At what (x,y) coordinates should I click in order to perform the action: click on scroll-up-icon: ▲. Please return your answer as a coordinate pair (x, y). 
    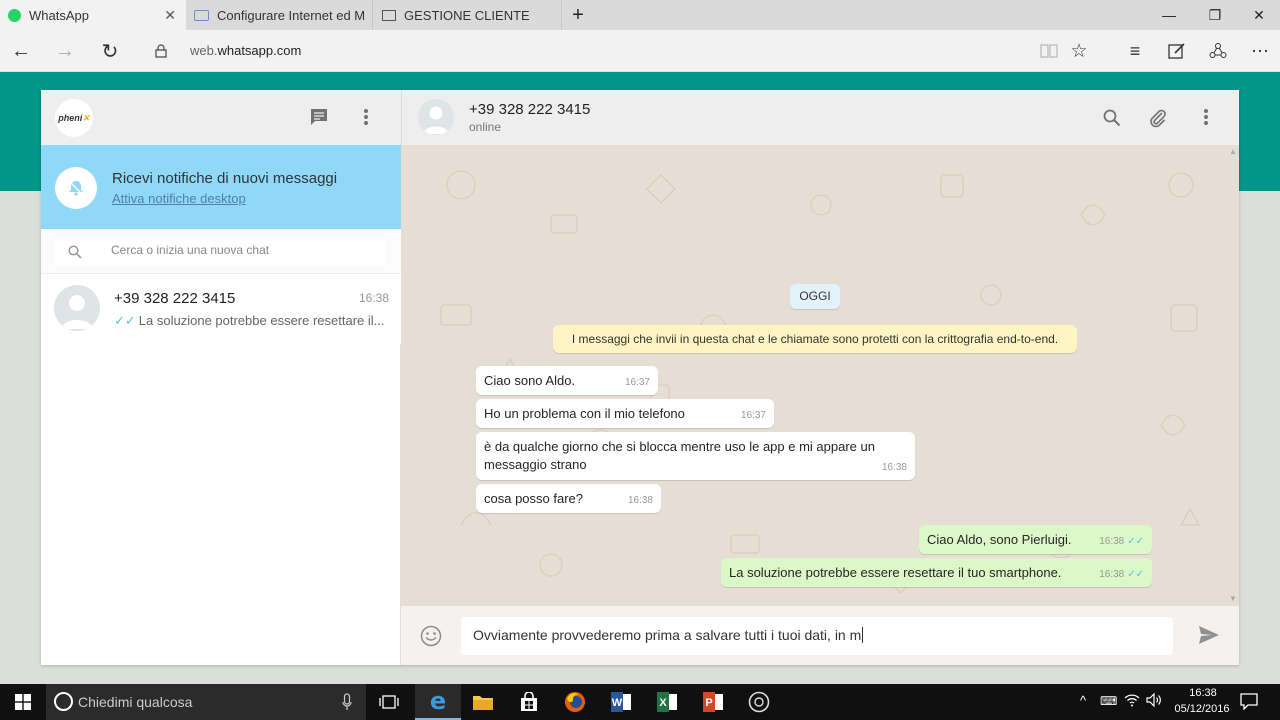
    Looking at the image, I should click on (1233, 151).